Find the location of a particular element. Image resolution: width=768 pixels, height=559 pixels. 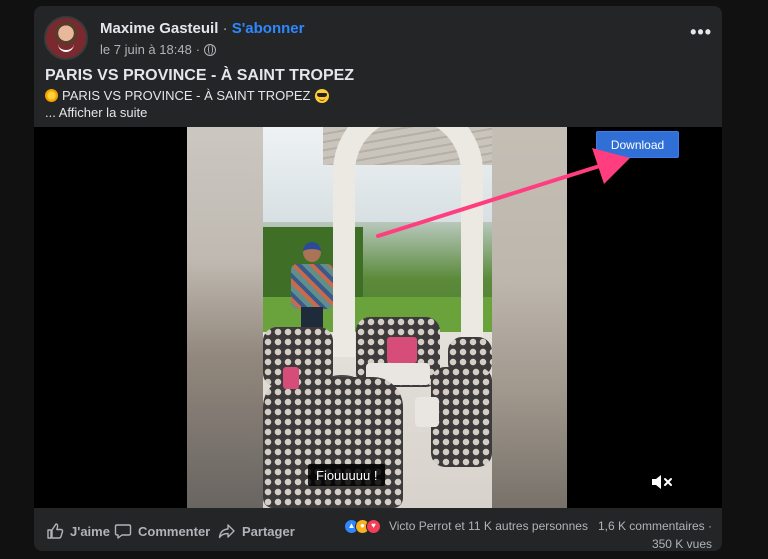

share-button: Partager is located at coordinates (256, 531).